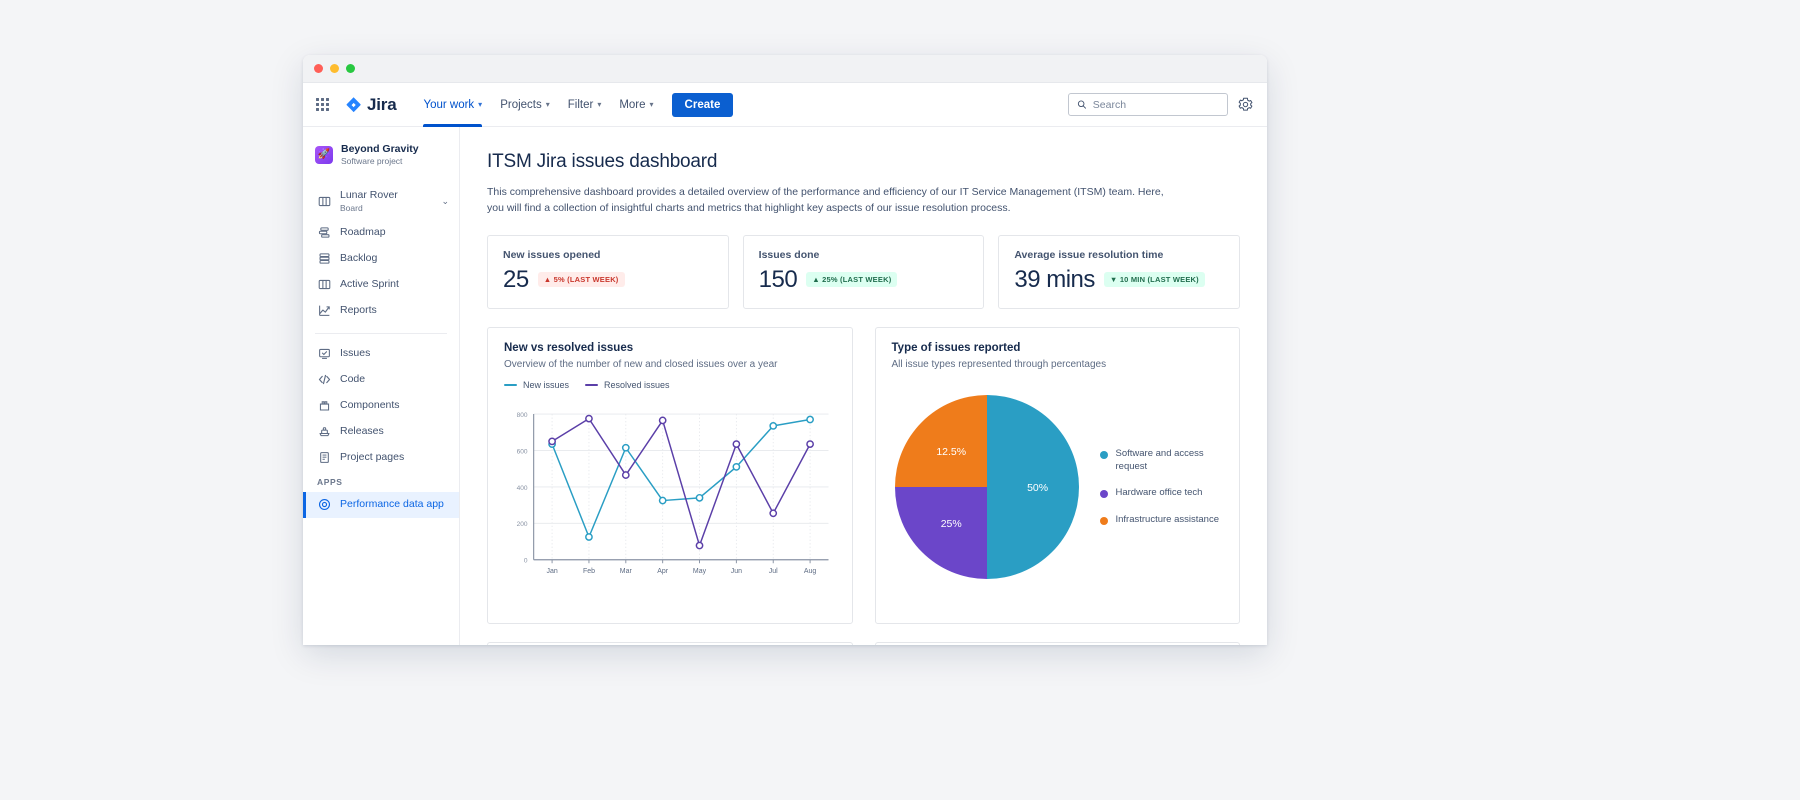 The width and height of the screenshot is (1800, 800). I want to click on sidebar-item-roadmap: Roadmap, so click(381, 233).